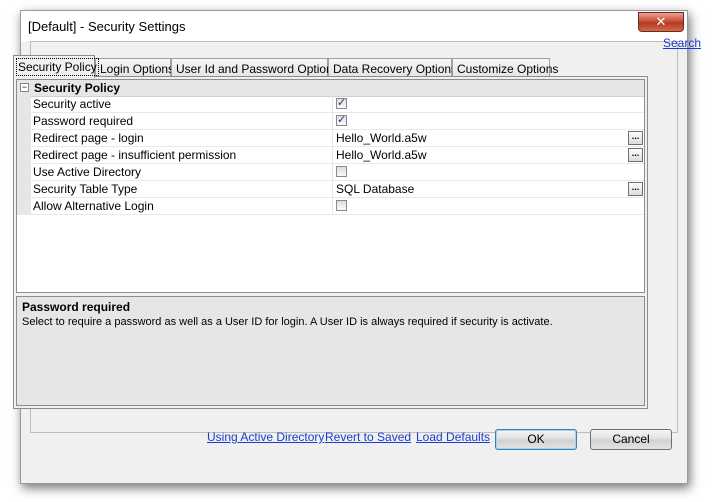 The width and height of the screenshot is (716, 502). I want to click on close-button: ✕, so click(661, 22).